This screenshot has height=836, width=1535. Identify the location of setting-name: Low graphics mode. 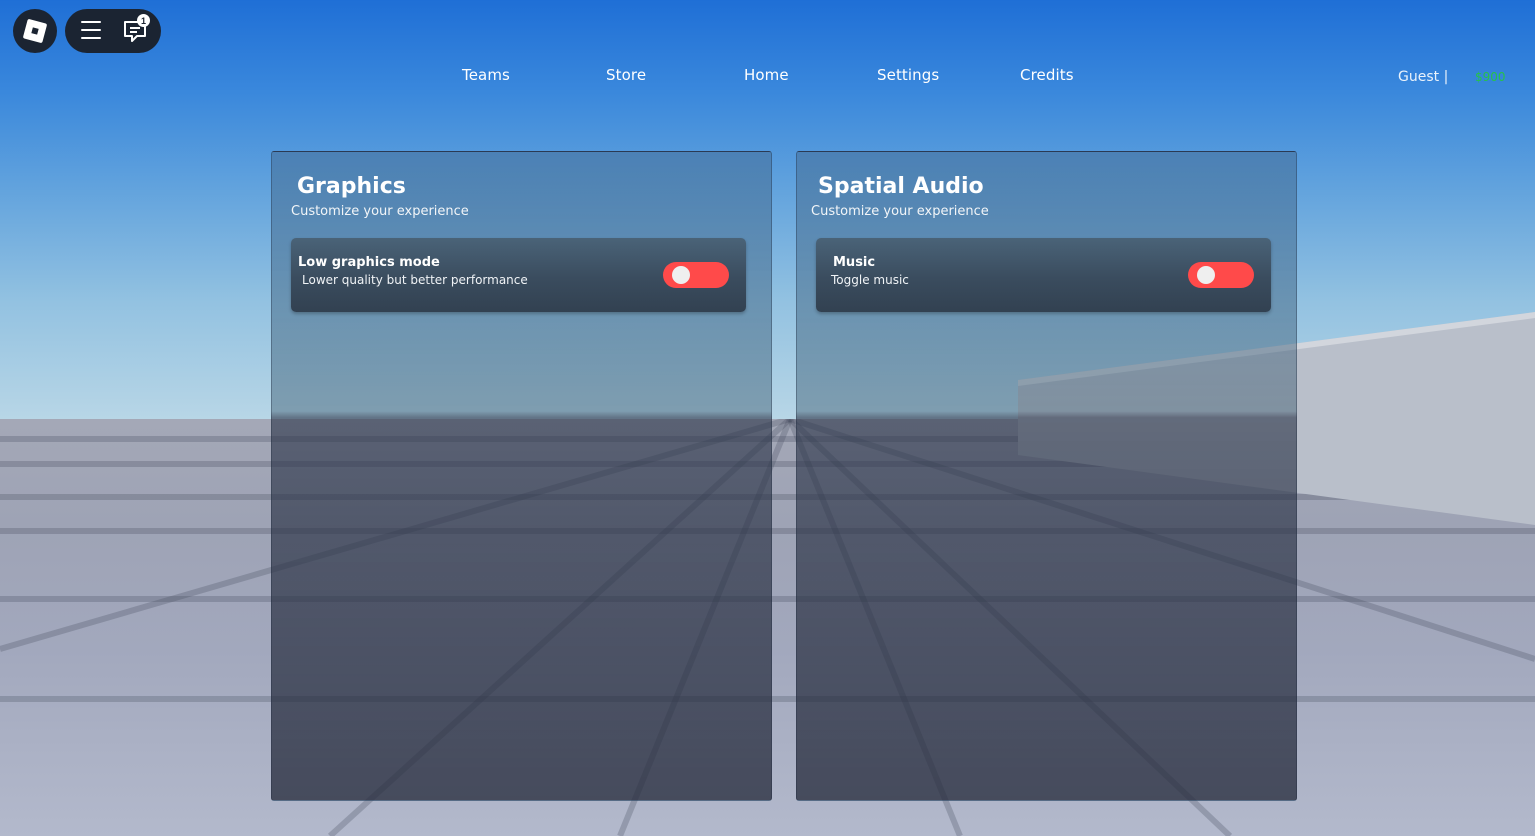
(369, 262).